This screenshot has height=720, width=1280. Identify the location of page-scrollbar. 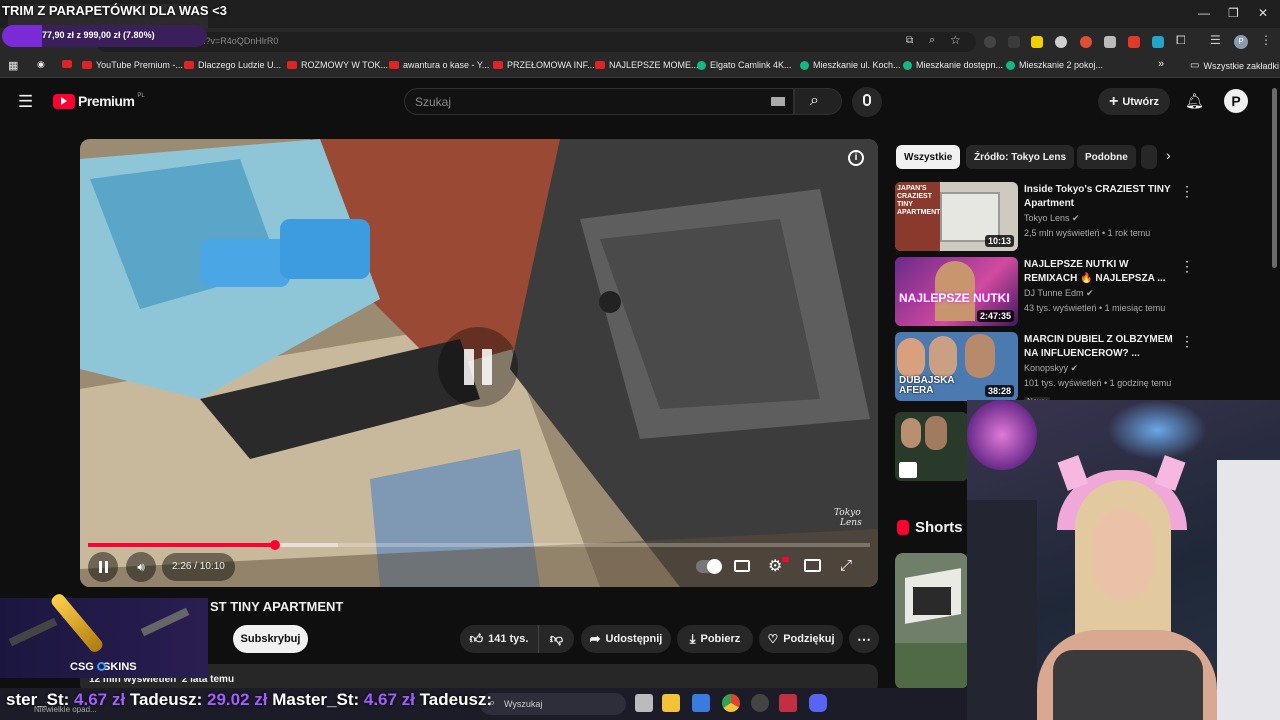
(1274, 178).